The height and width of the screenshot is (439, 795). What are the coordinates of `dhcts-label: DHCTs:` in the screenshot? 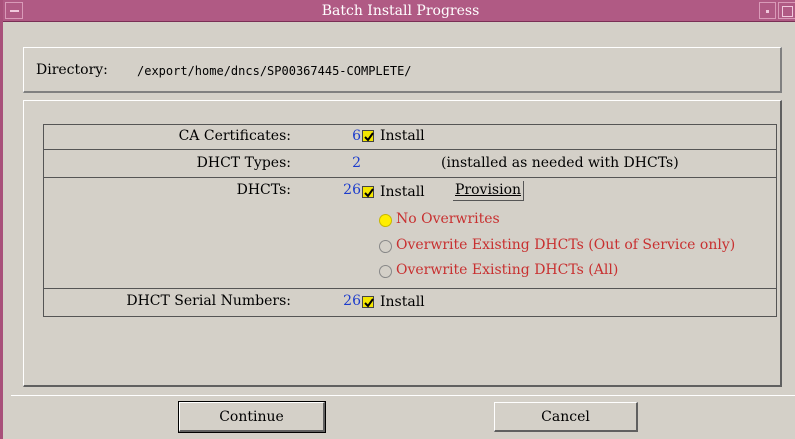 It's located at (263, 190).